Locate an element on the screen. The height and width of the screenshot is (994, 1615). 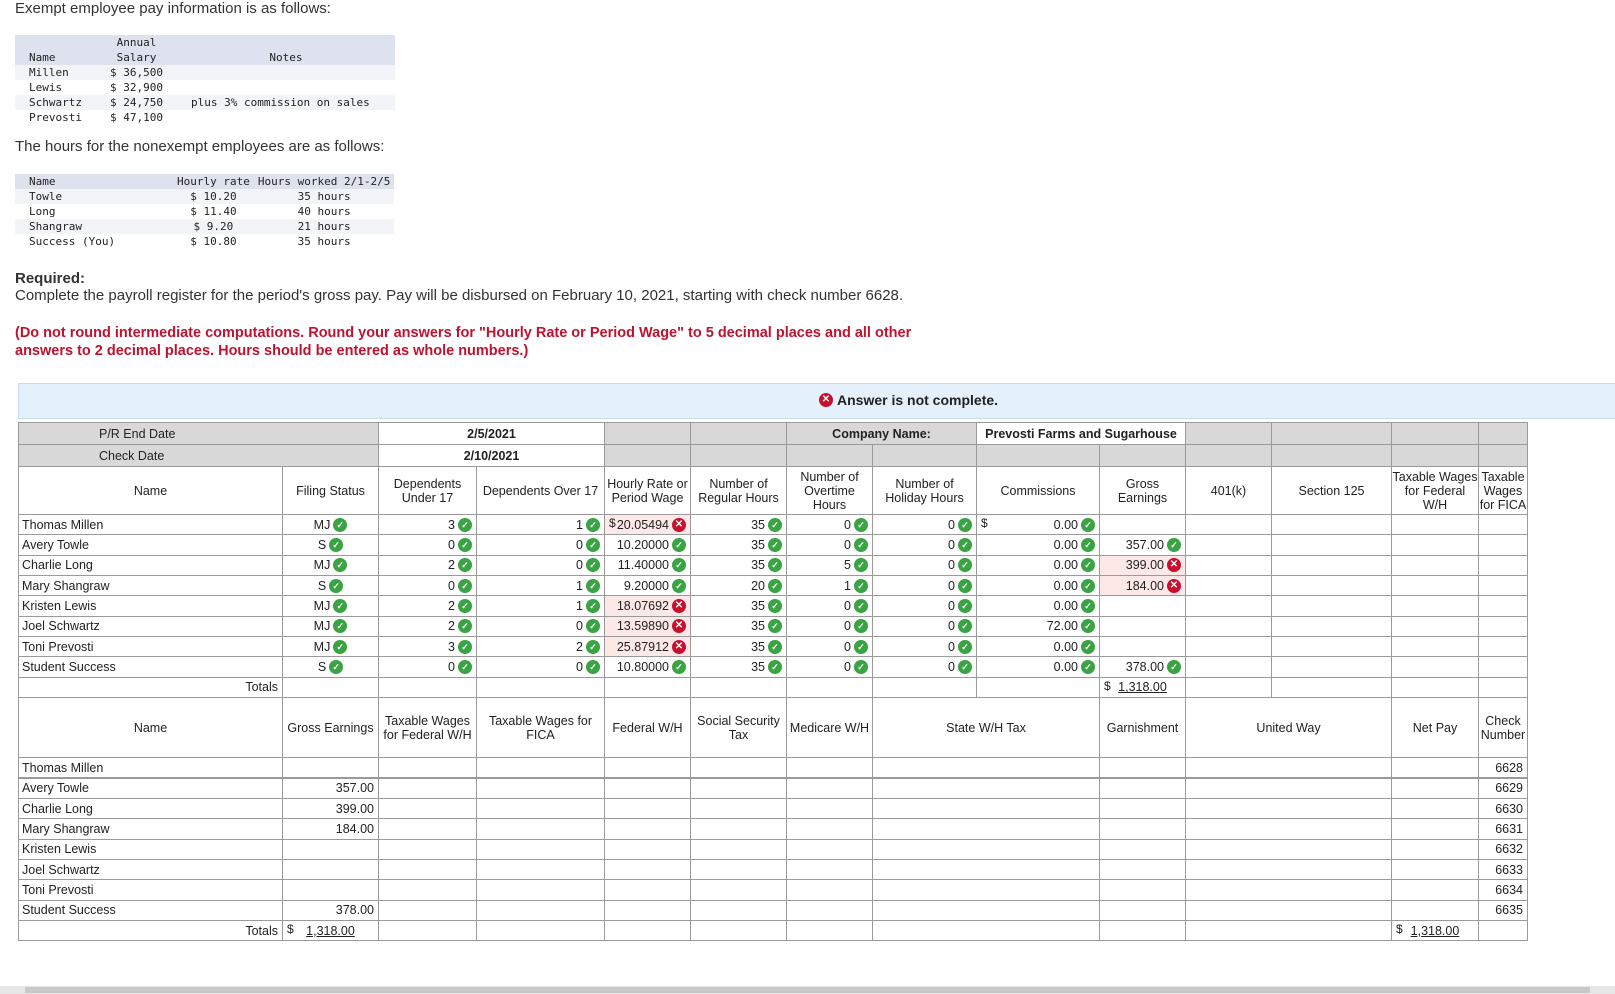
dependents-under-17-input: 0 ✓ is located at coordinates (427, 545).